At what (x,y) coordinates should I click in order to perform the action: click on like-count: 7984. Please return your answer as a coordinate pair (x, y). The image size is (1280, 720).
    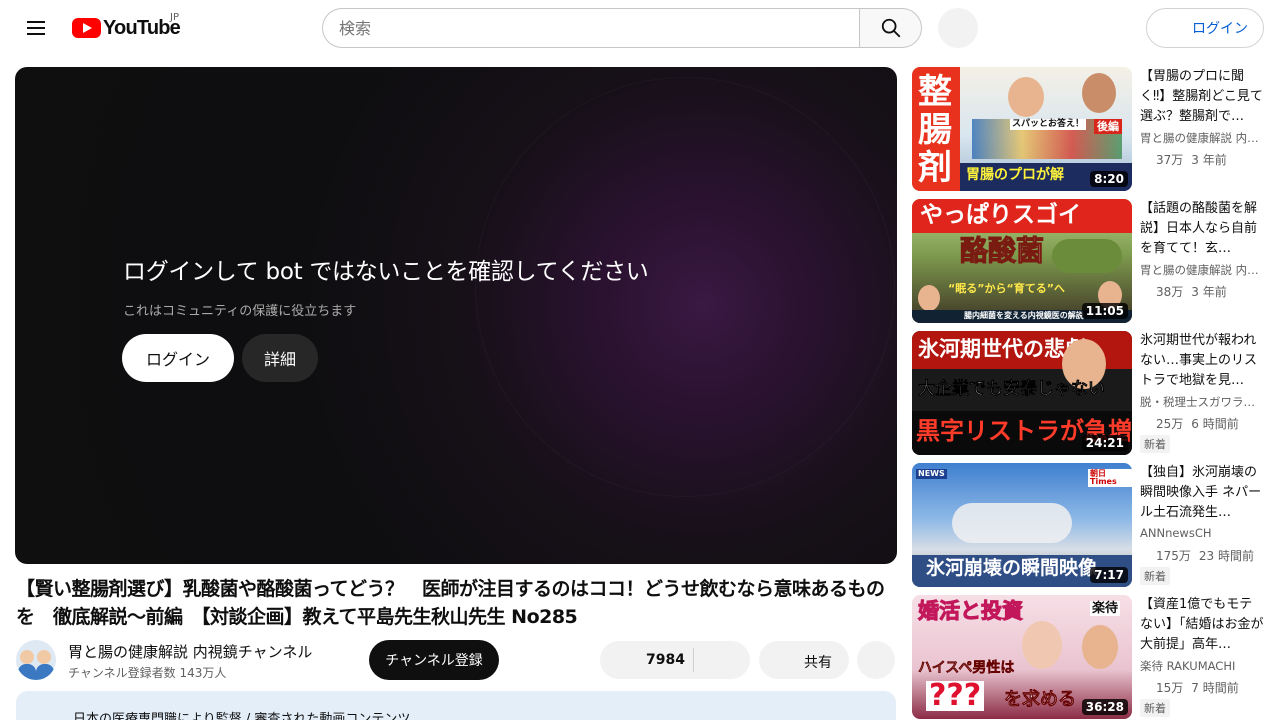
    Looking at the image, I should click on (665, 660).